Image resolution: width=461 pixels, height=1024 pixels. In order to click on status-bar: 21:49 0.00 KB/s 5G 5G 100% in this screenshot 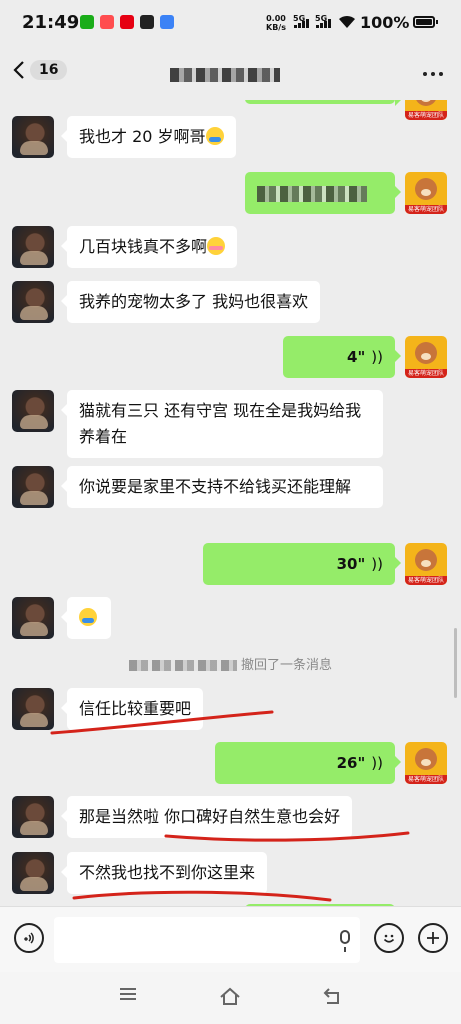, I will do `click(230, 23)`.